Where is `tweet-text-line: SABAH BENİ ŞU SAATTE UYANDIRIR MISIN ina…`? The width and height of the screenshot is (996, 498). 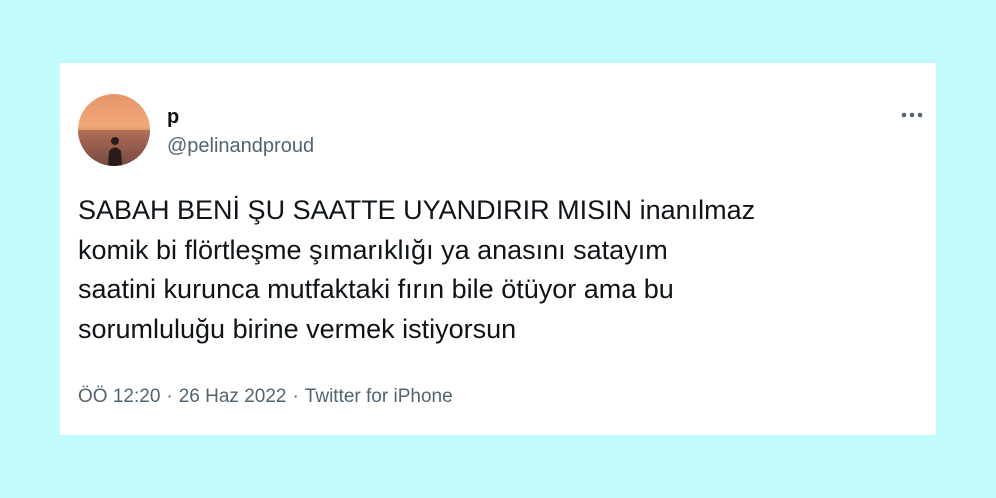
tweet-text-line: SABAH BENİ ŞU SAATTE UYANDIRIR MISIN ina… is located at coordinates (417, 210).